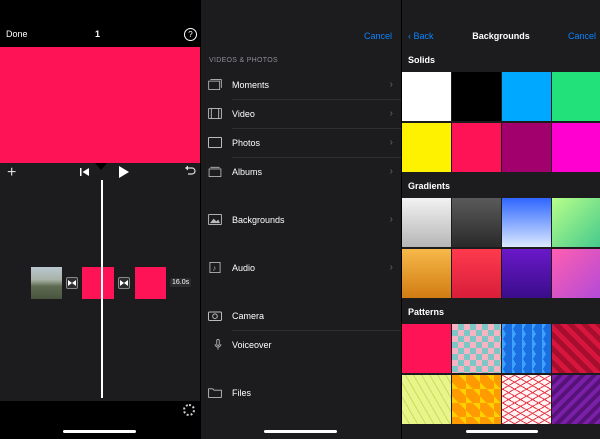 This screenshot has width=600, height=439. Describe the element at coordinates (526, 147) in the screenshot. I see `swatch-solid-purple` at that location.